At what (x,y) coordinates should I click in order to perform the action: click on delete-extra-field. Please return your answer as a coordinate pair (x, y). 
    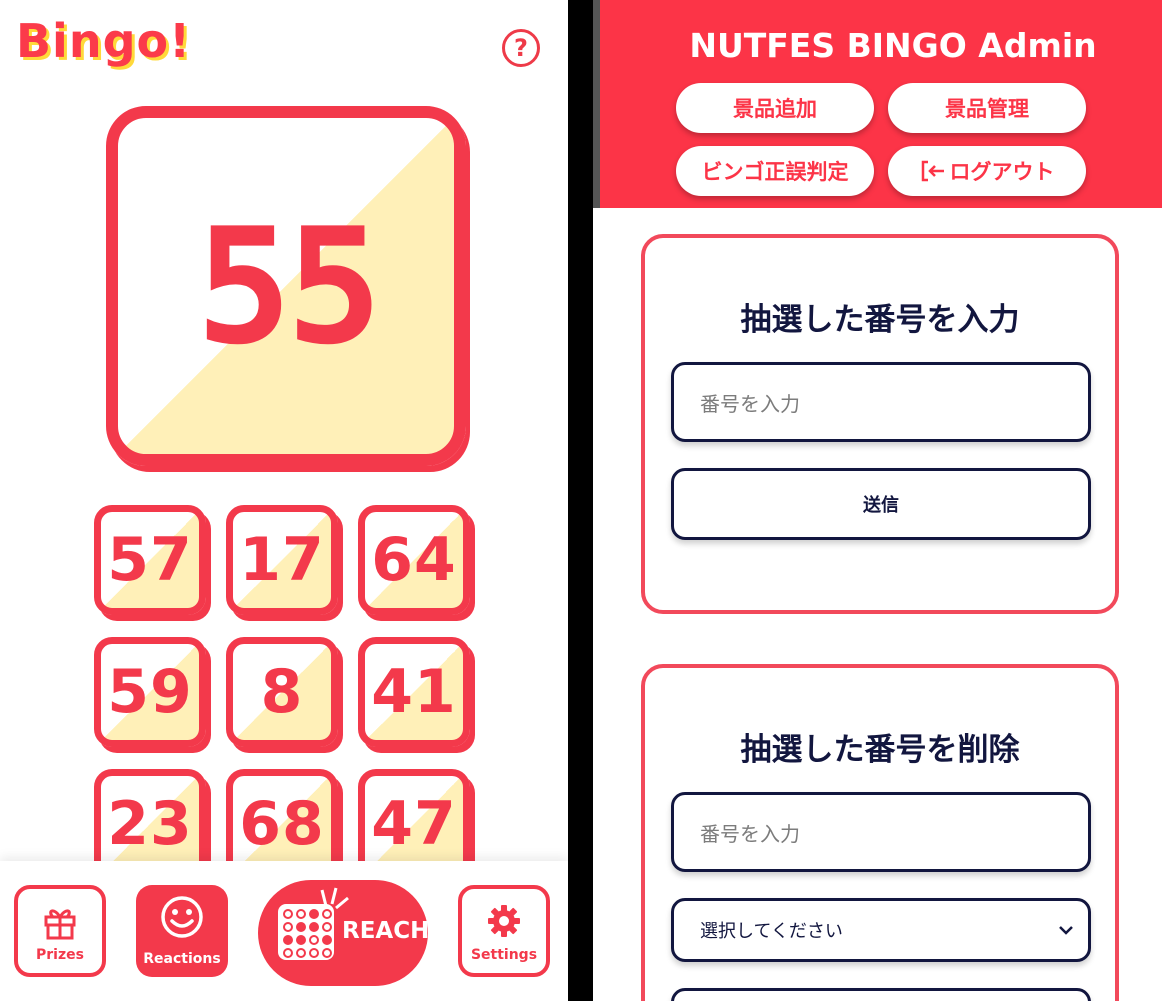
    Looking at the image, I should click on (881, 994).